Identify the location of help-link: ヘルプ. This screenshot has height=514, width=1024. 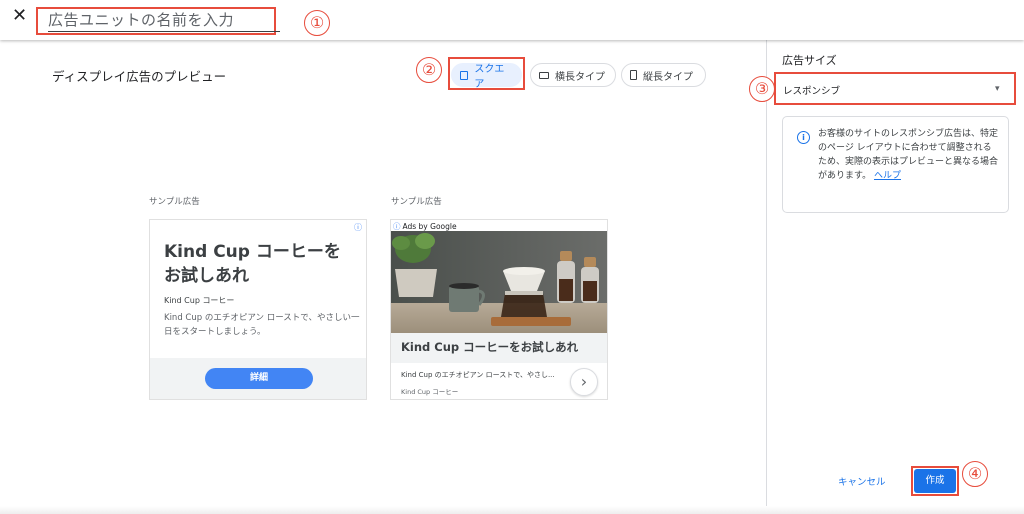
(887, 176).